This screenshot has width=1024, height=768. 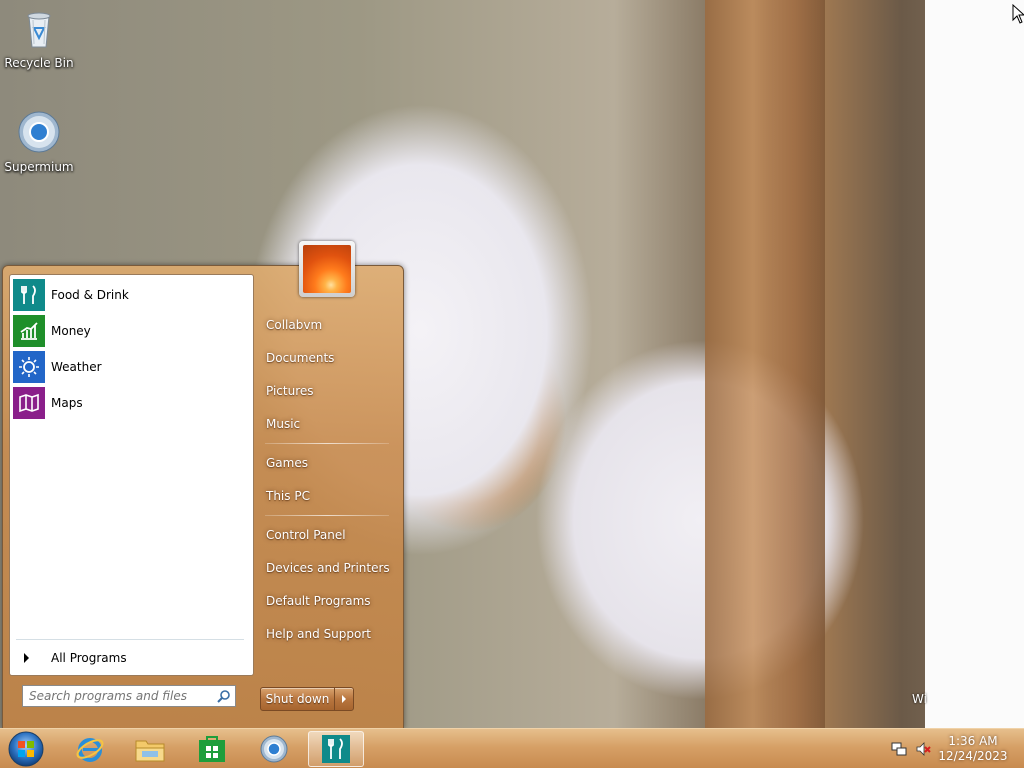 I want to click on clock-time: 1:36 AM, so click(x=973, y=741).